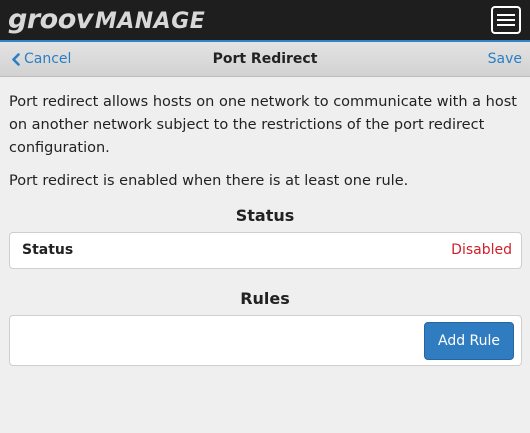  I want to click on groov-manage-logo: groov MANAGE, so click(106, 20).